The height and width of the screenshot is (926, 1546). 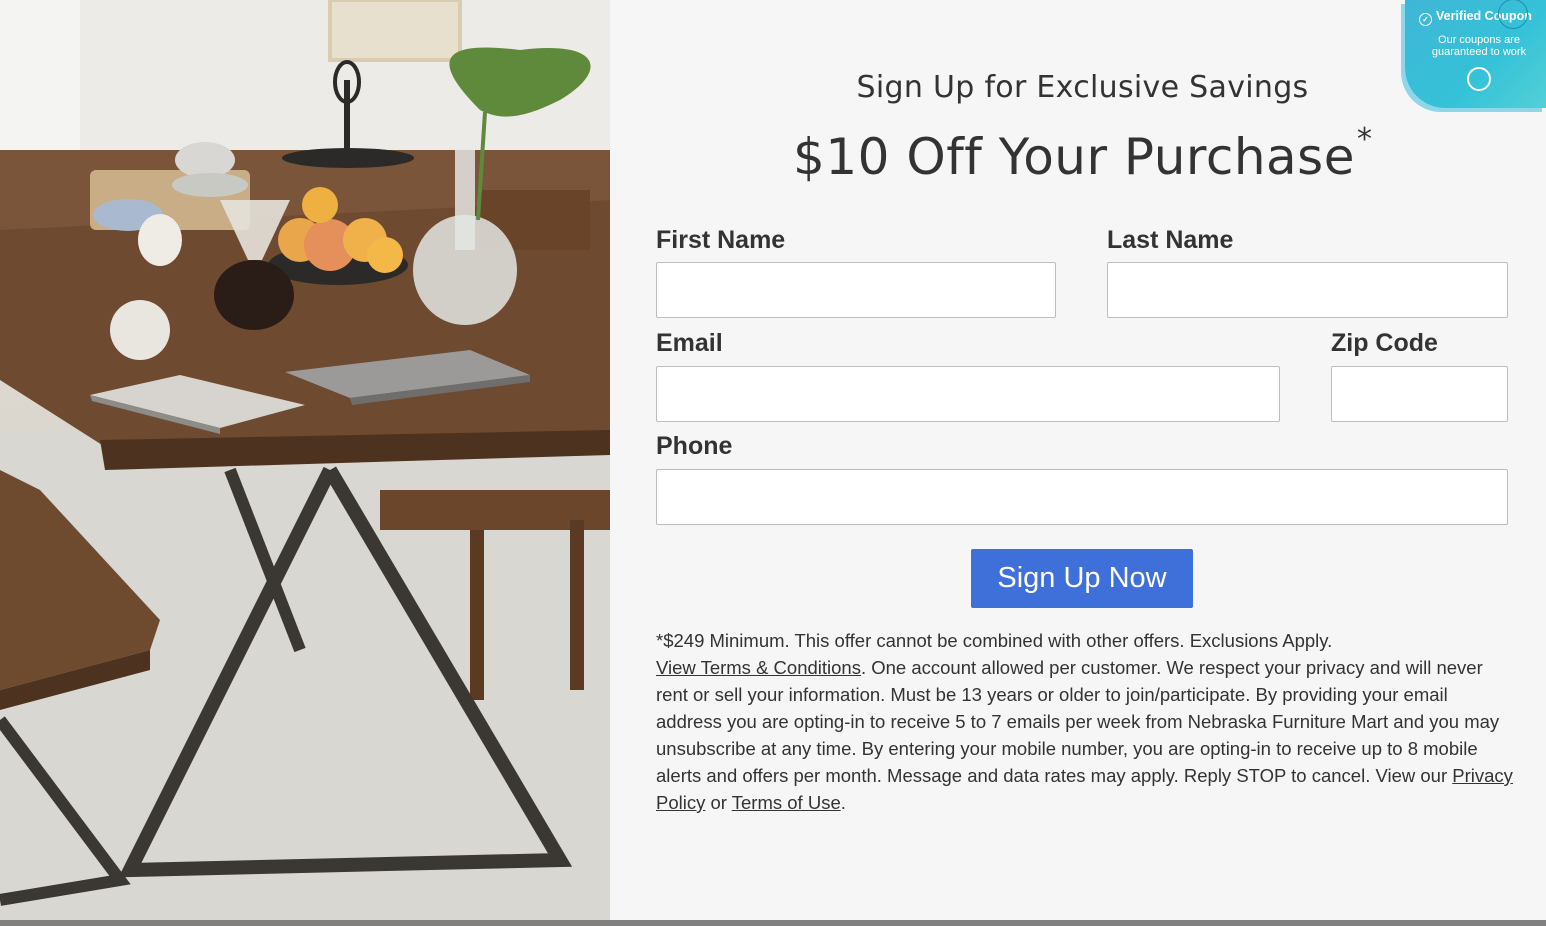 I want to click on terms-of-use-link: Terms of Use, so click(x=786, y=802).